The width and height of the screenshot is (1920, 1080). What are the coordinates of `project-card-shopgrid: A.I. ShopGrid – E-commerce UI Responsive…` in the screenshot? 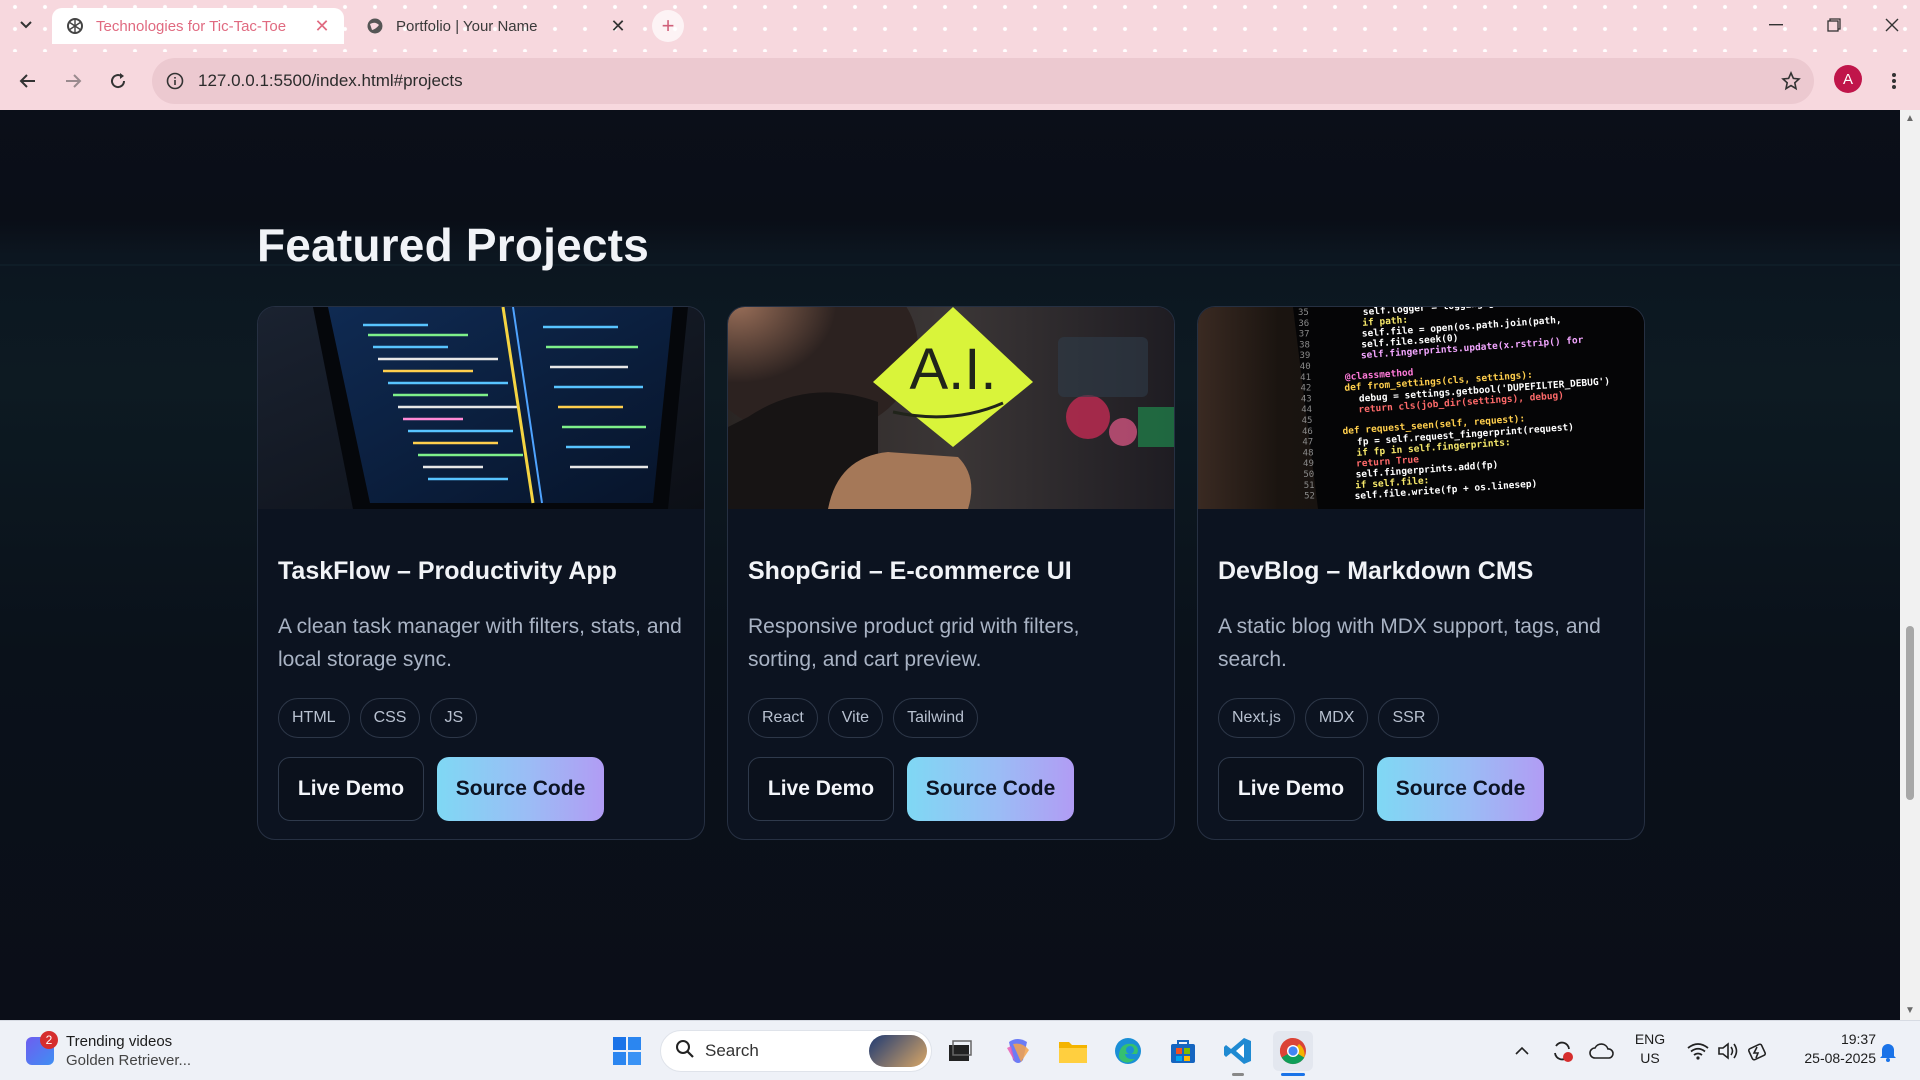 It's located at (951, 573).